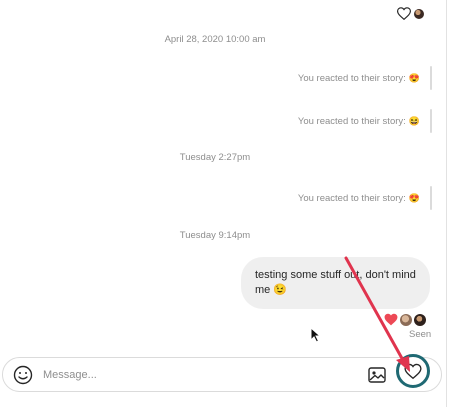 This screenshot has width=450, height=407. Describe the element at coordinates (316, 335) in the screenshot. I see `mouse-cursor-icon` at that location.